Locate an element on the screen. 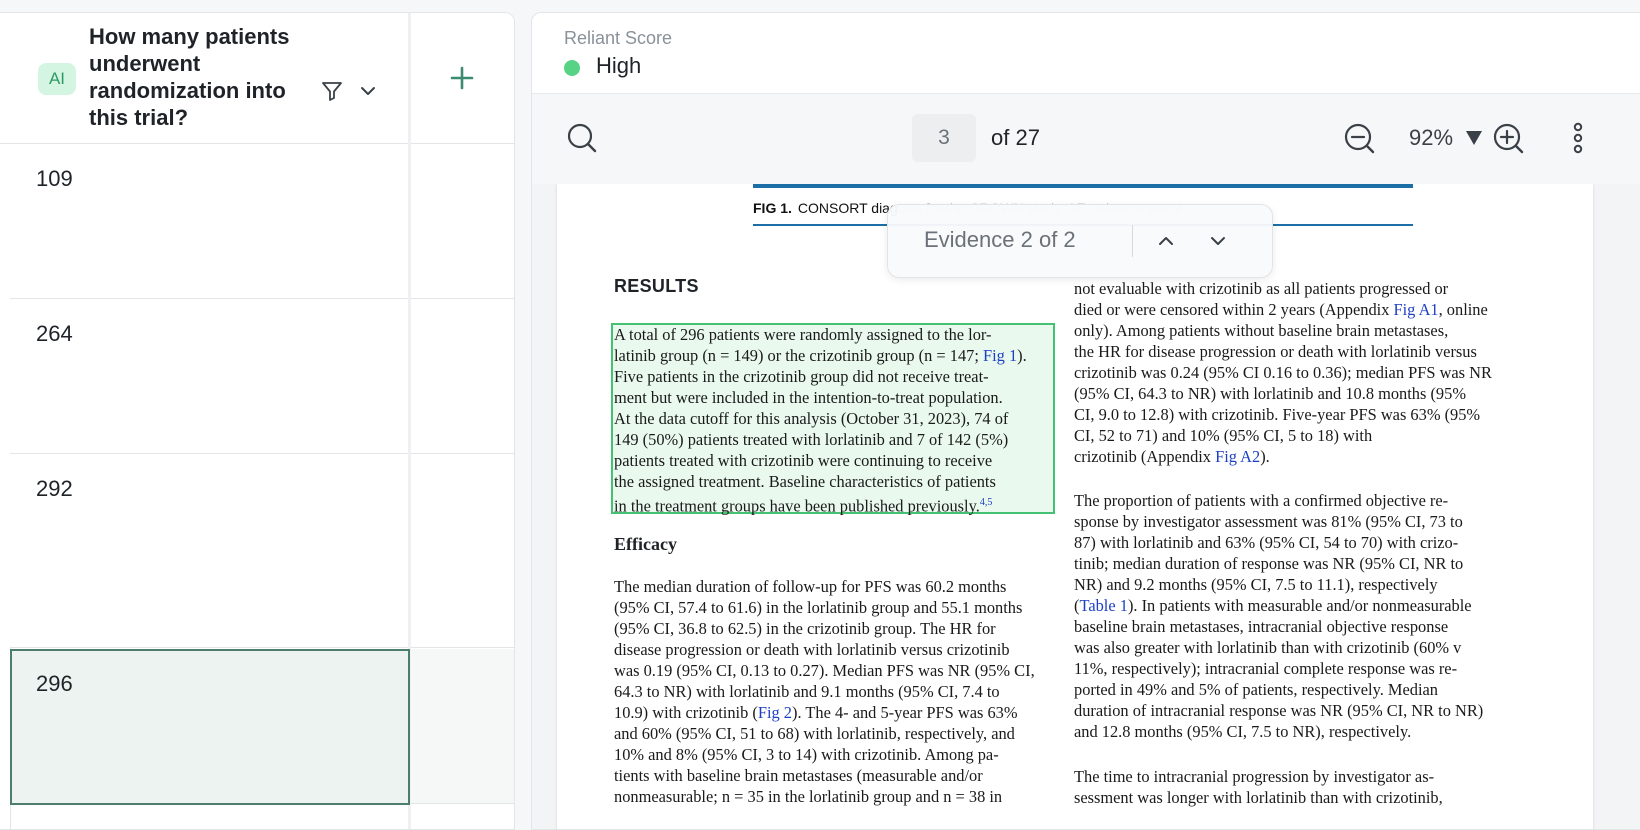 This screenshot has height=830, width=1640. row-value: 264 is located at coordinates (54, 333).